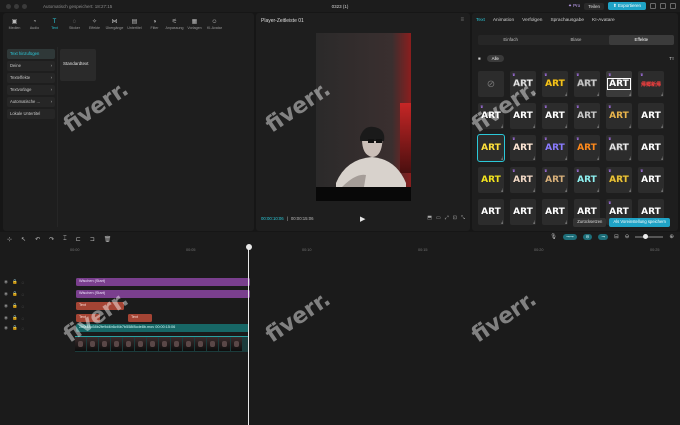 The image size is (680, 425). Describe the element at coordinates (9, 239) in the screenshot. I see `select-tool-icon: ⊹` at that location.